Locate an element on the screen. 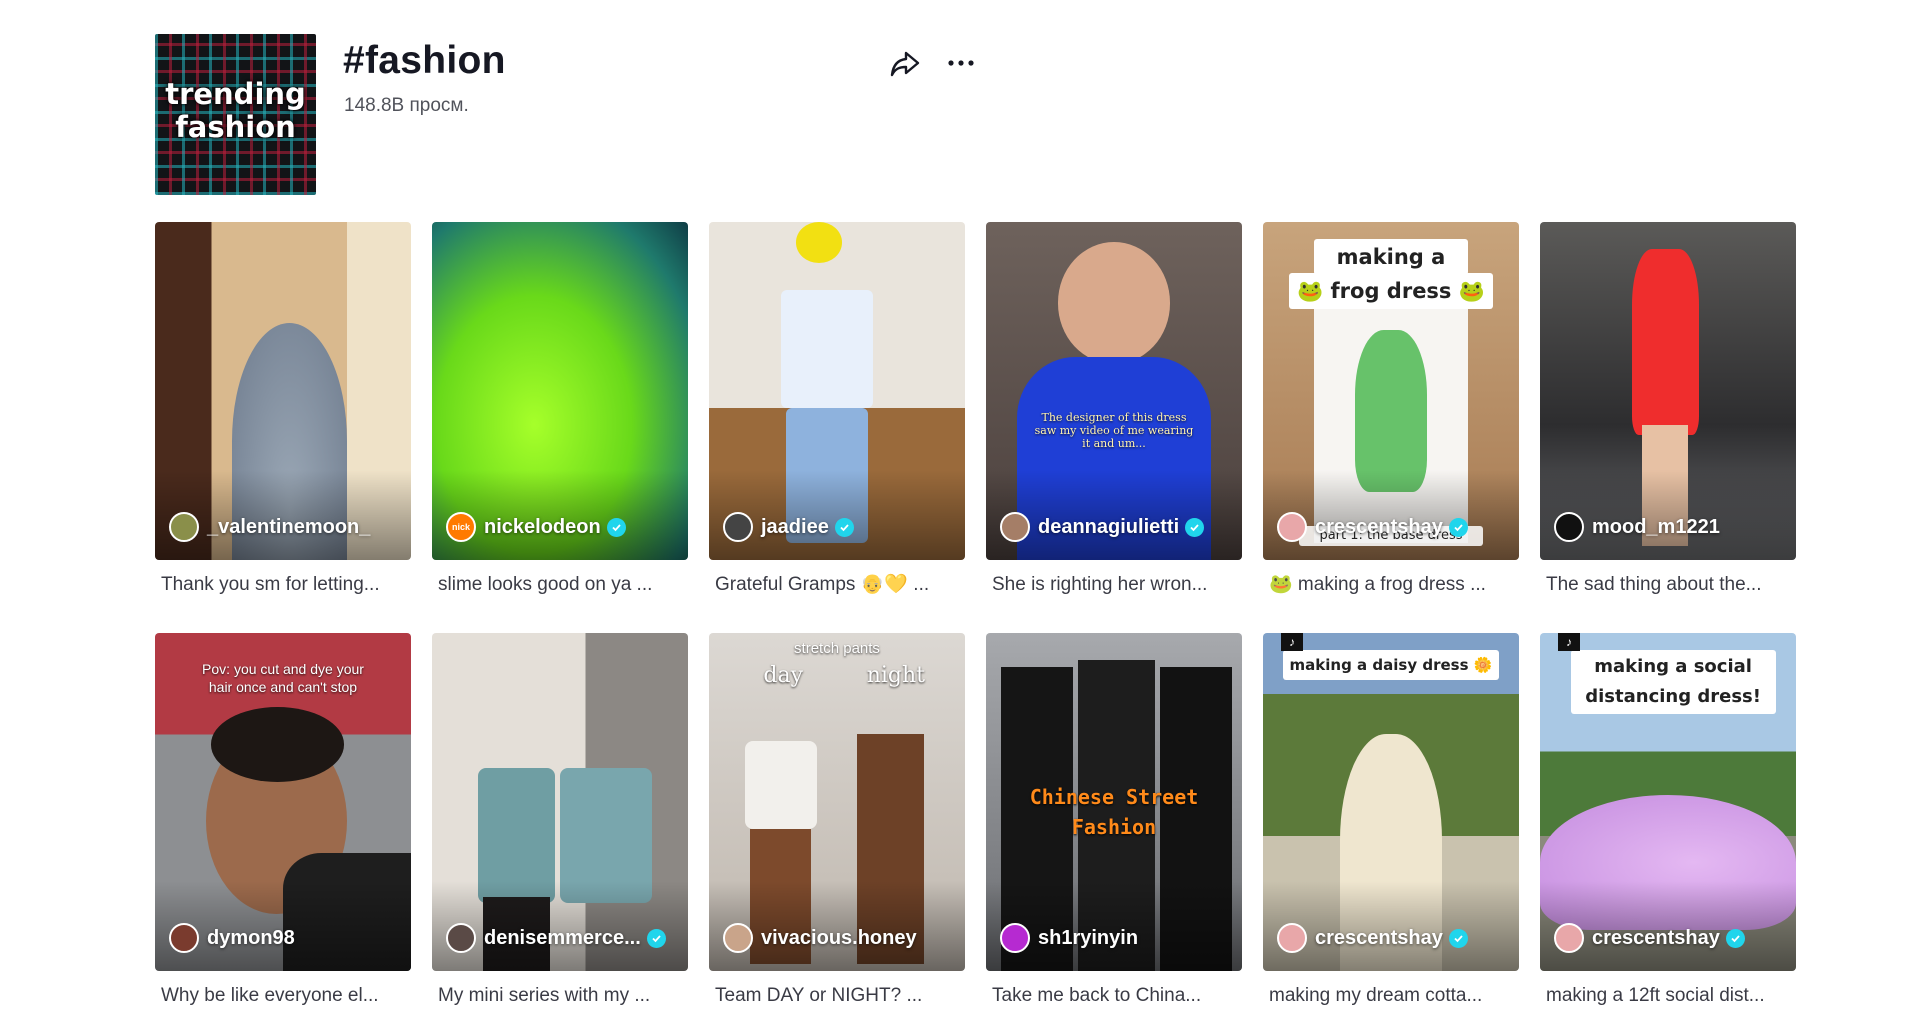 This screenshot has width=1920, height=1014. cover-text: trending fashion is located at coordinates (235, 111).